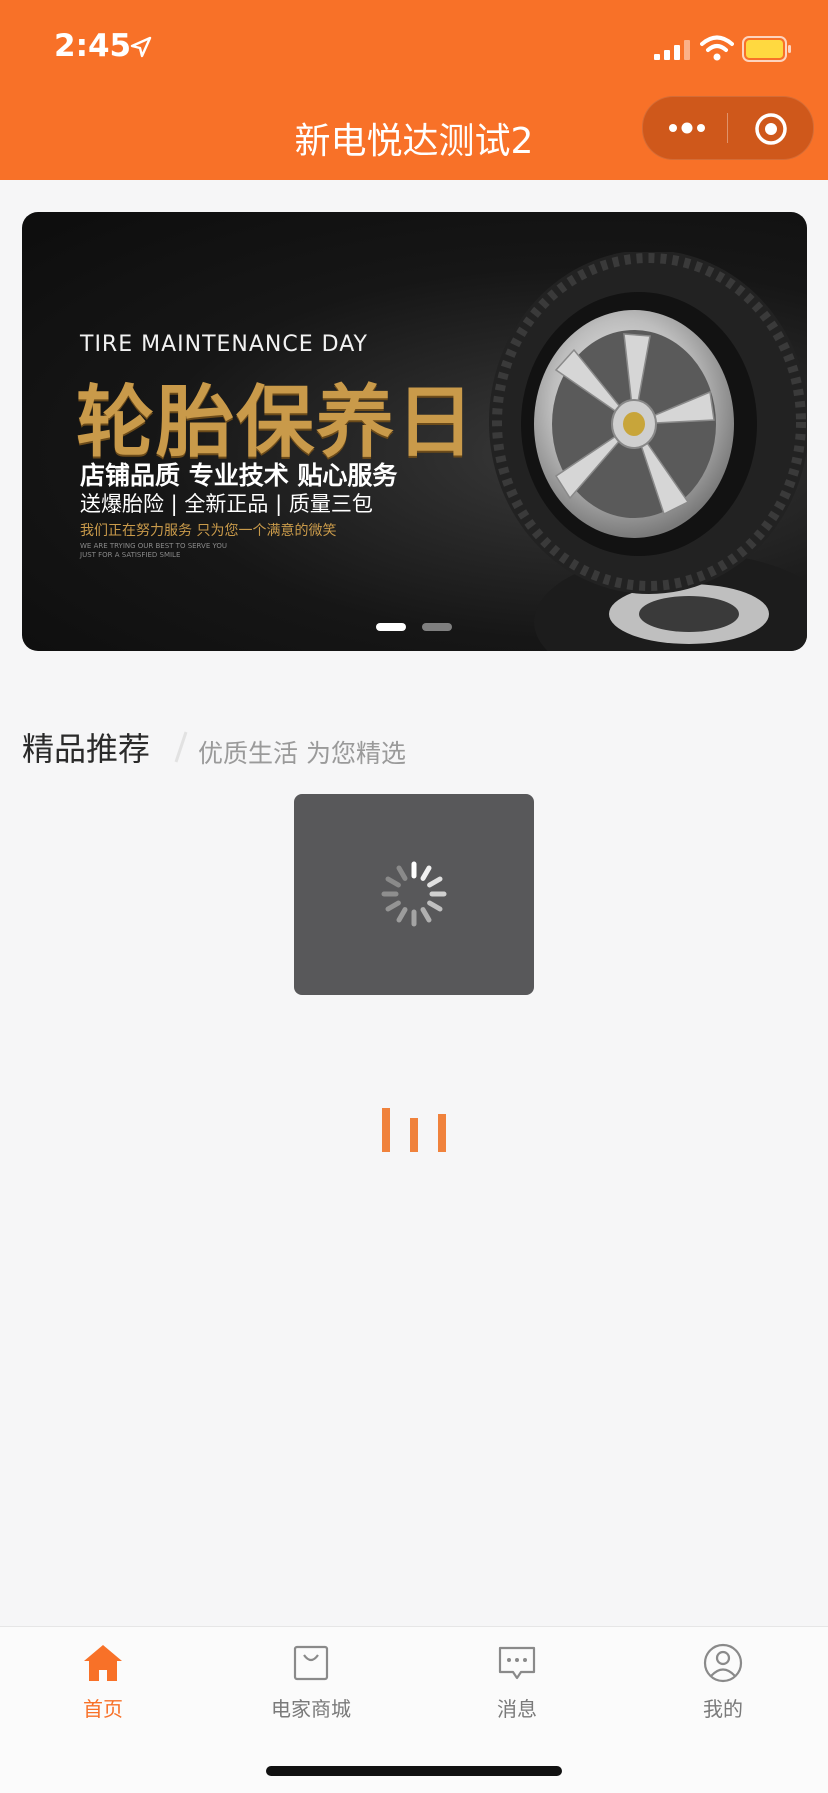  I want to click on banner-features: 送爆胎险 | 全新正品 | 质量三包, so click(226, 504).